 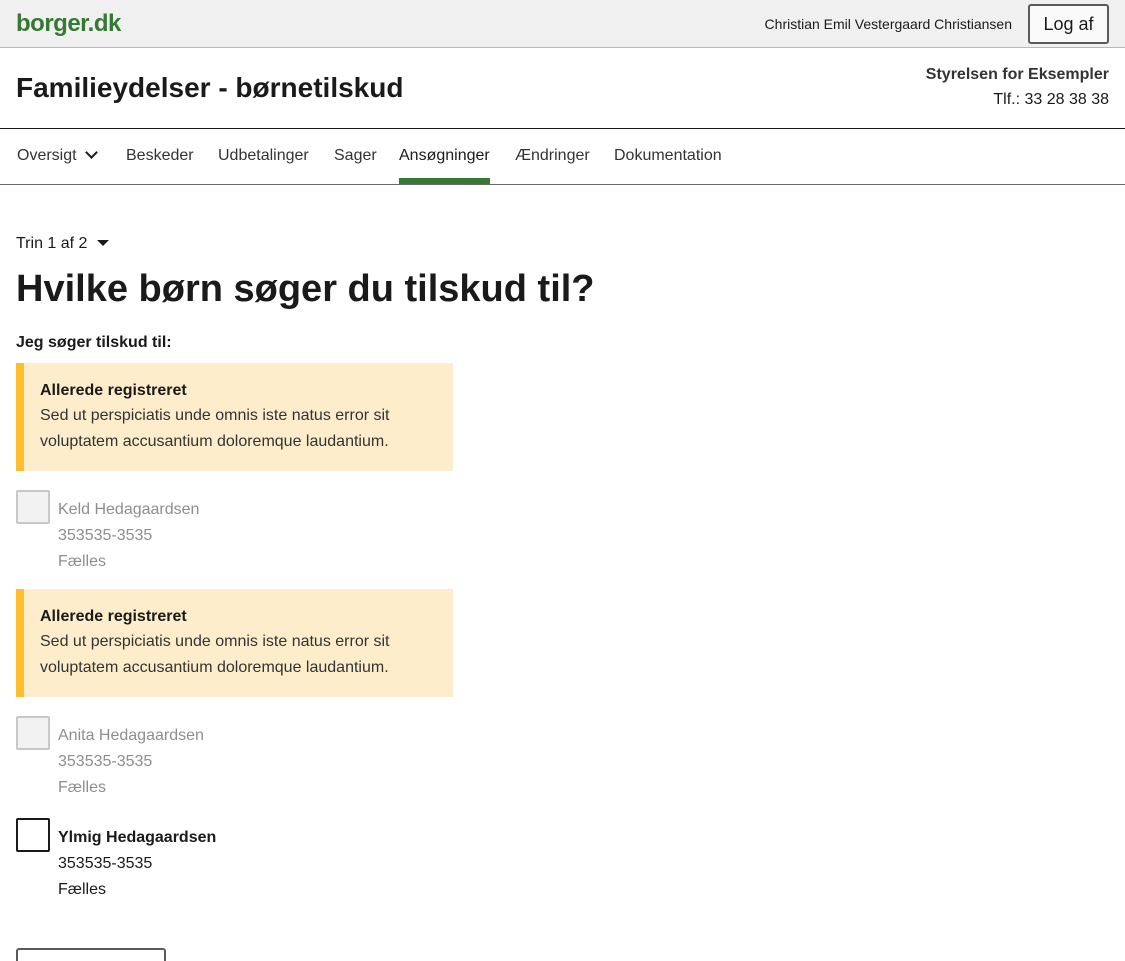 What do you see at coordinates (210, 87) in the screenshot?
I see `page-title: Familieydelser - børnetilskud` at bounding box center [210, 87].